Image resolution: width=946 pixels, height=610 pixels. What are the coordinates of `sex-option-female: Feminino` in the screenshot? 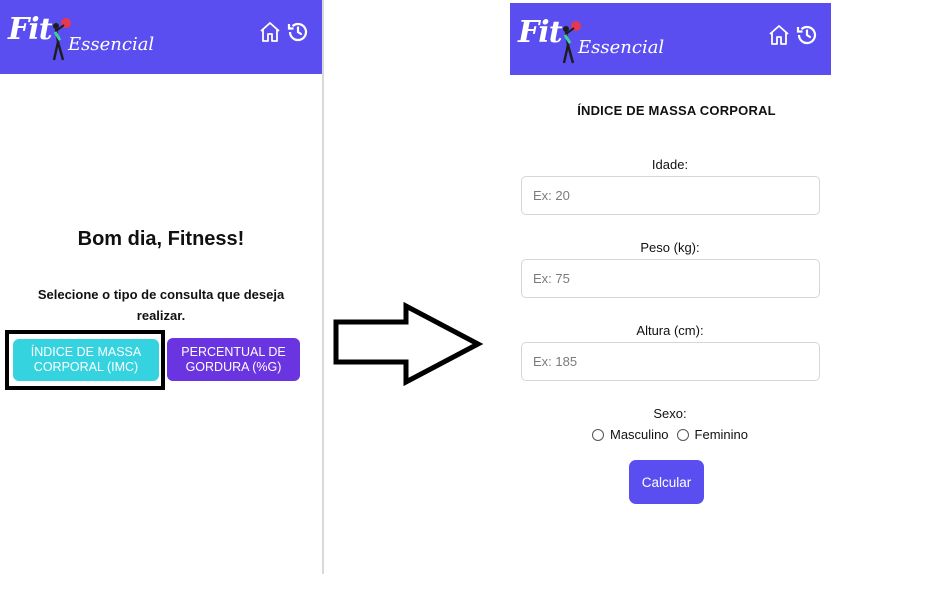 It's located at (712, 434).